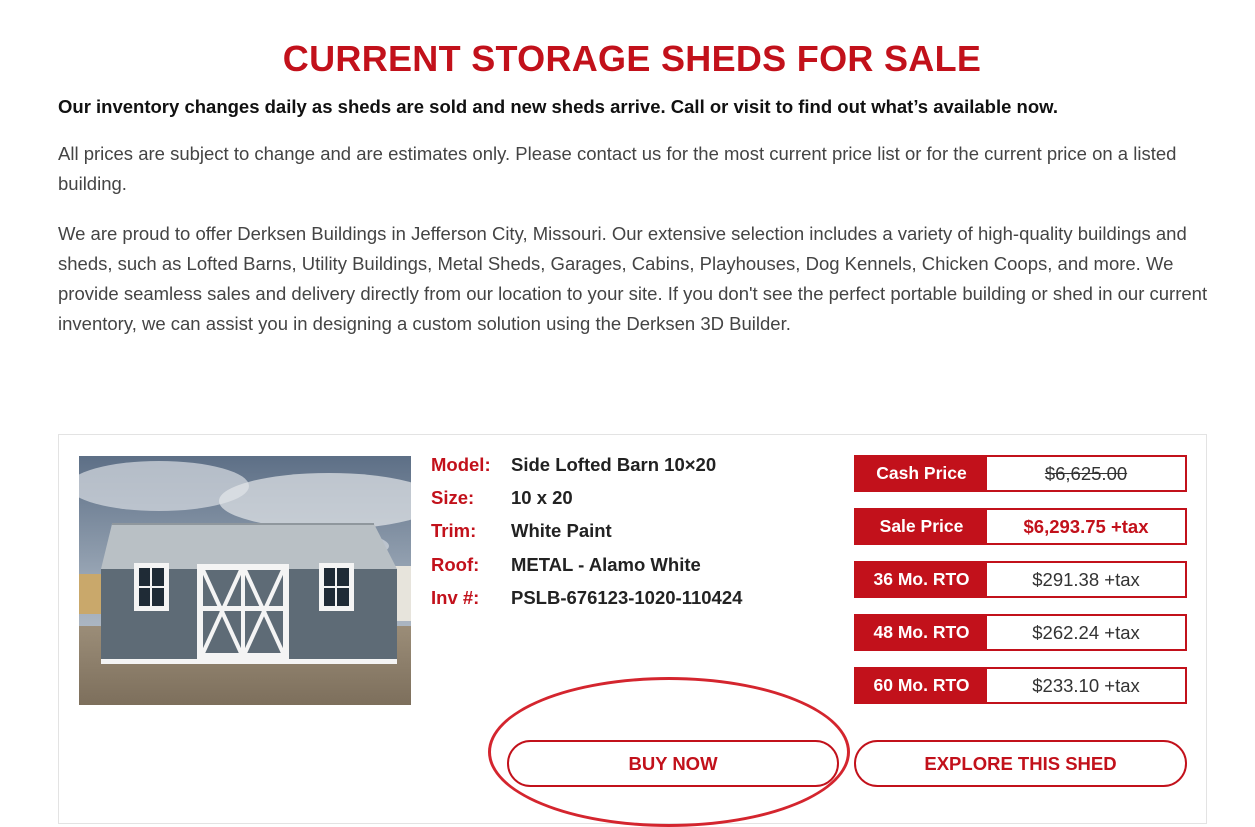  What do you see at coordinates (1020, 473) in the screenshot?
I see `price-row-cash: Cash Price $6,625.00` at bounding box center [1020, 473].